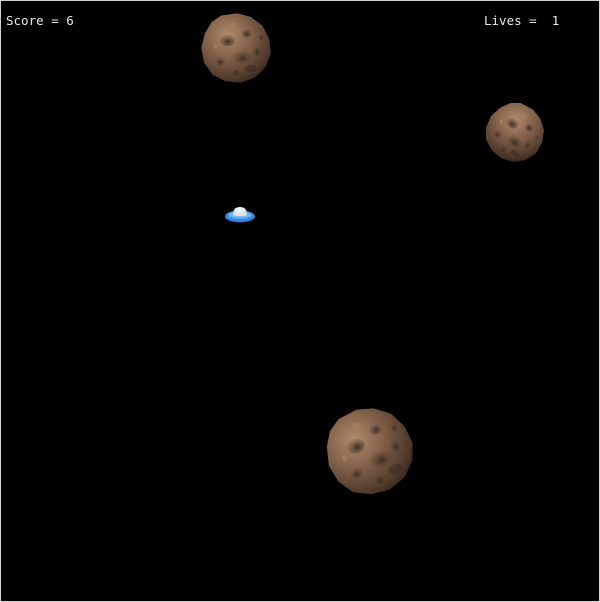  Describe the element at coordinates (36, 20) in the screenshot. I see `score-label: Score =` at that location.